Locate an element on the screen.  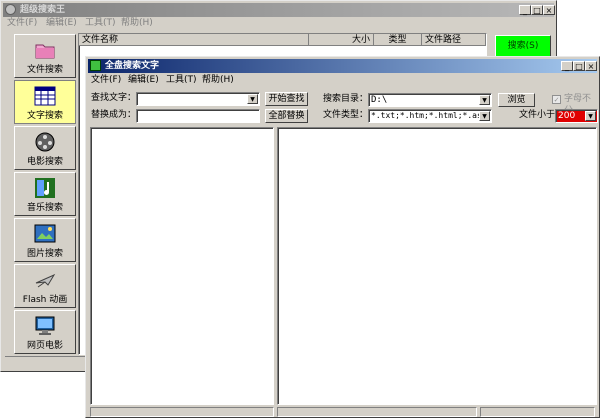
airplane-icon is located at coordinates (45, 280).